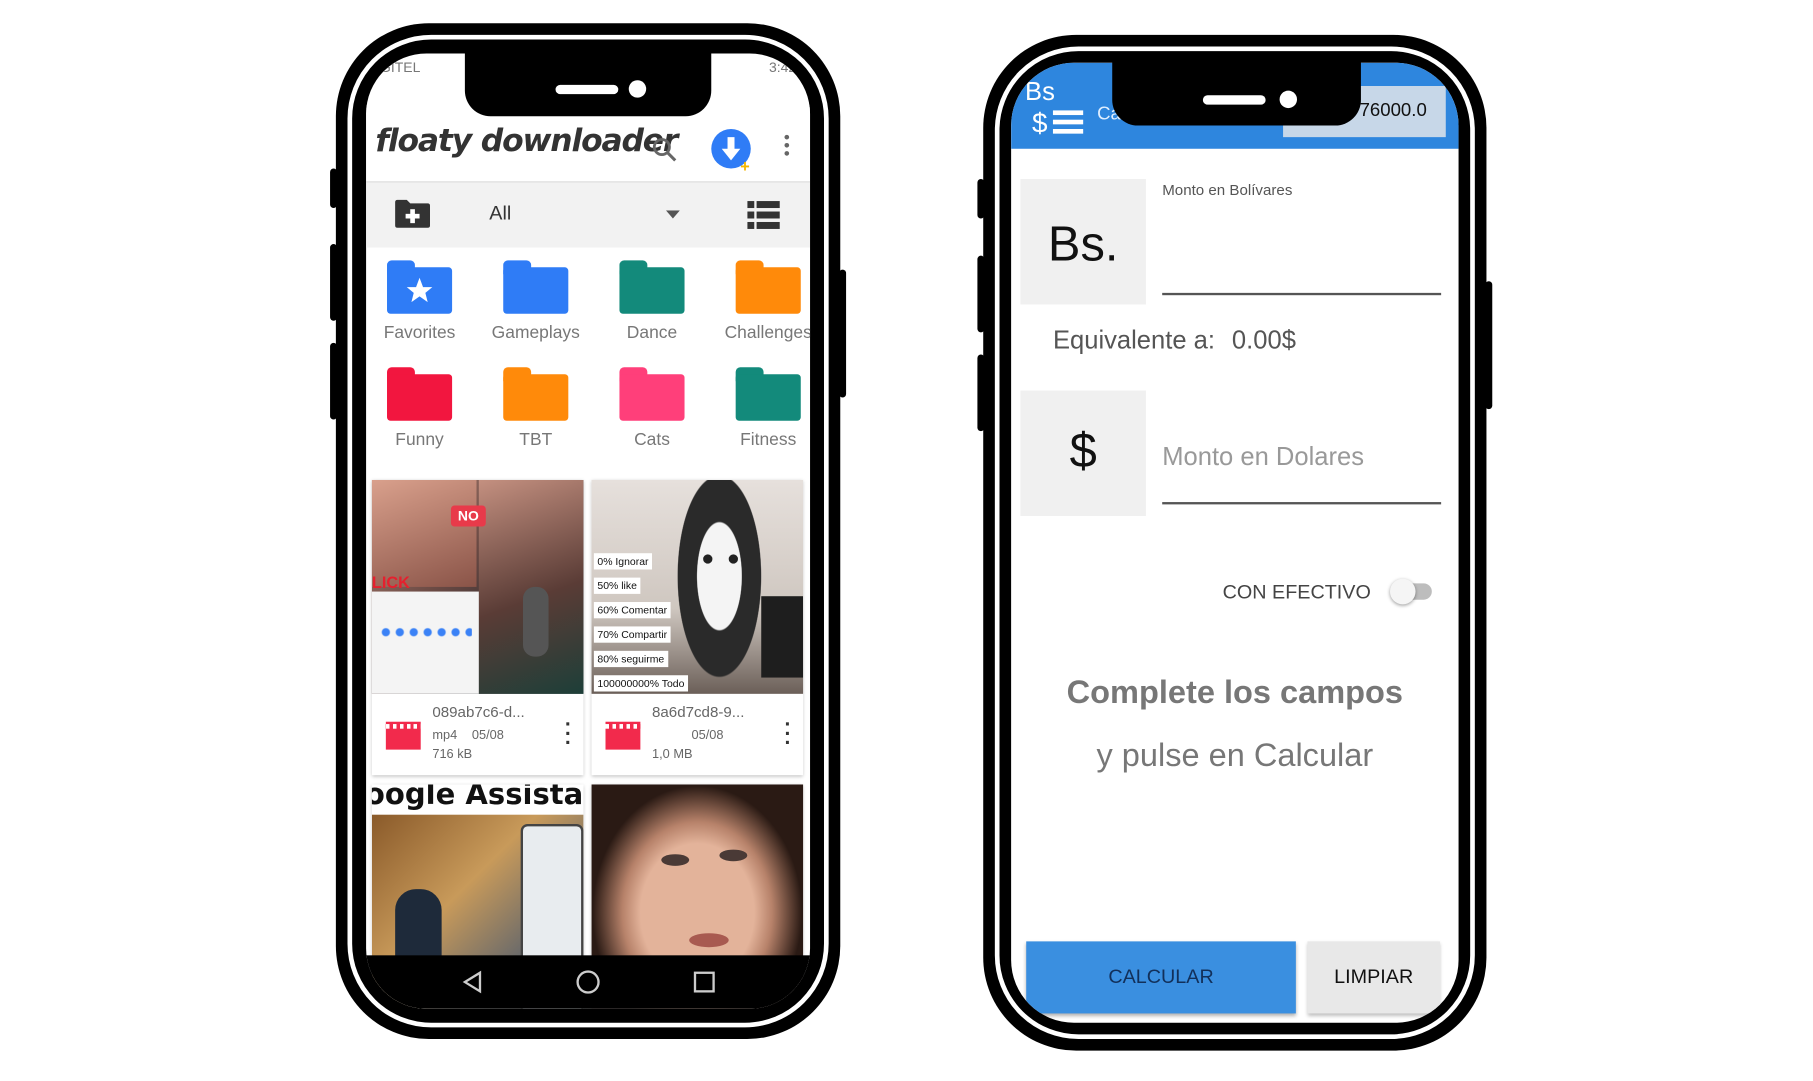 This screenshot has height=1081, width=1813. I want to click on folder-gameplays: Gameplays, so click(536, 301).